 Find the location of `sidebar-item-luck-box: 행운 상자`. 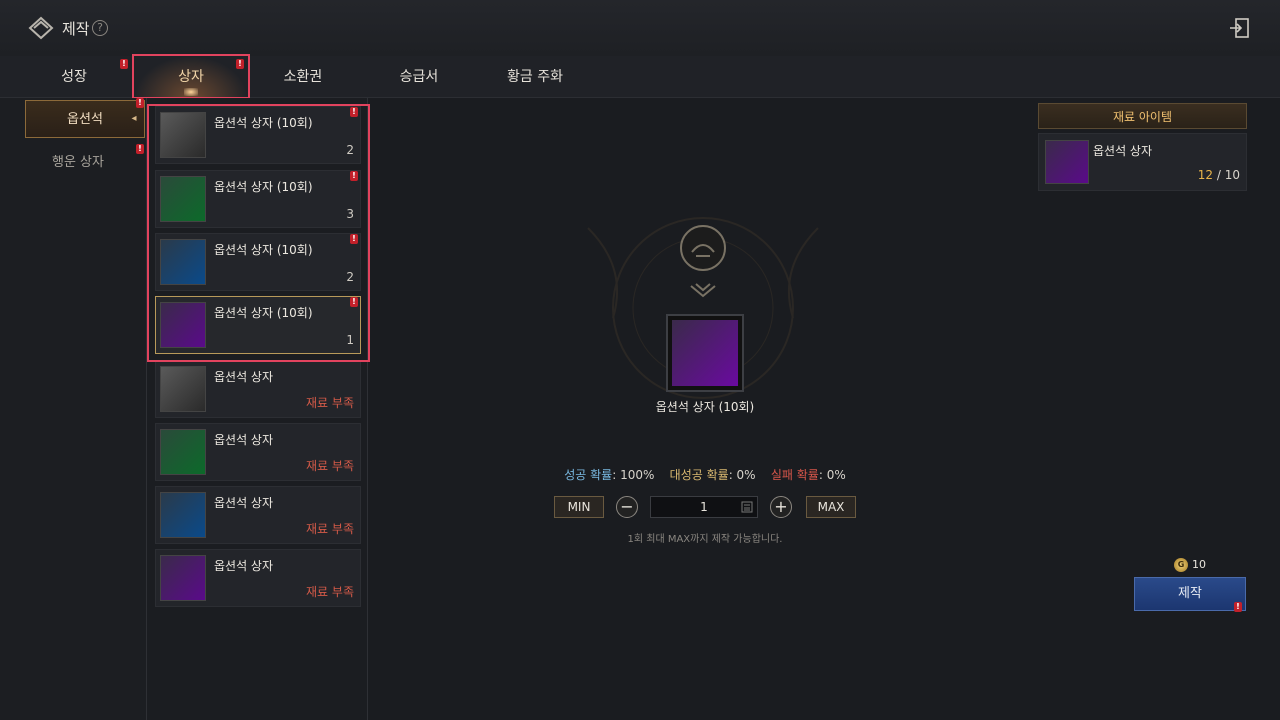

sidebar-item-luck-box: 행운 상자 is located at coordinates (78, 163).